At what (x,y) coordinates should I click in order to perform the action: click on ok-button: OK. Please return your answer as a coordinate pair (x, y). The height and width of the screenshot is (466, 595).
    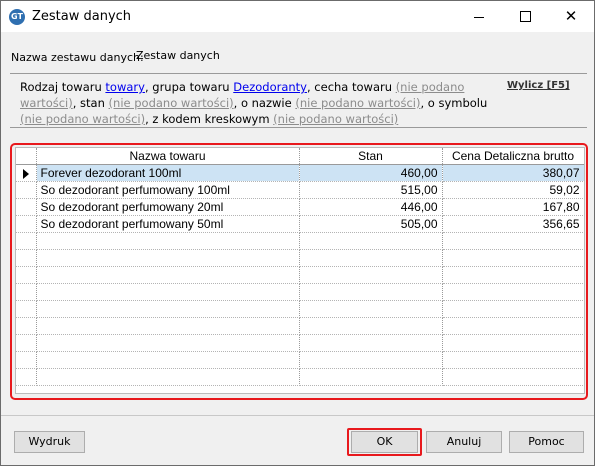
    Looking at the image, I should click on (384, 442).